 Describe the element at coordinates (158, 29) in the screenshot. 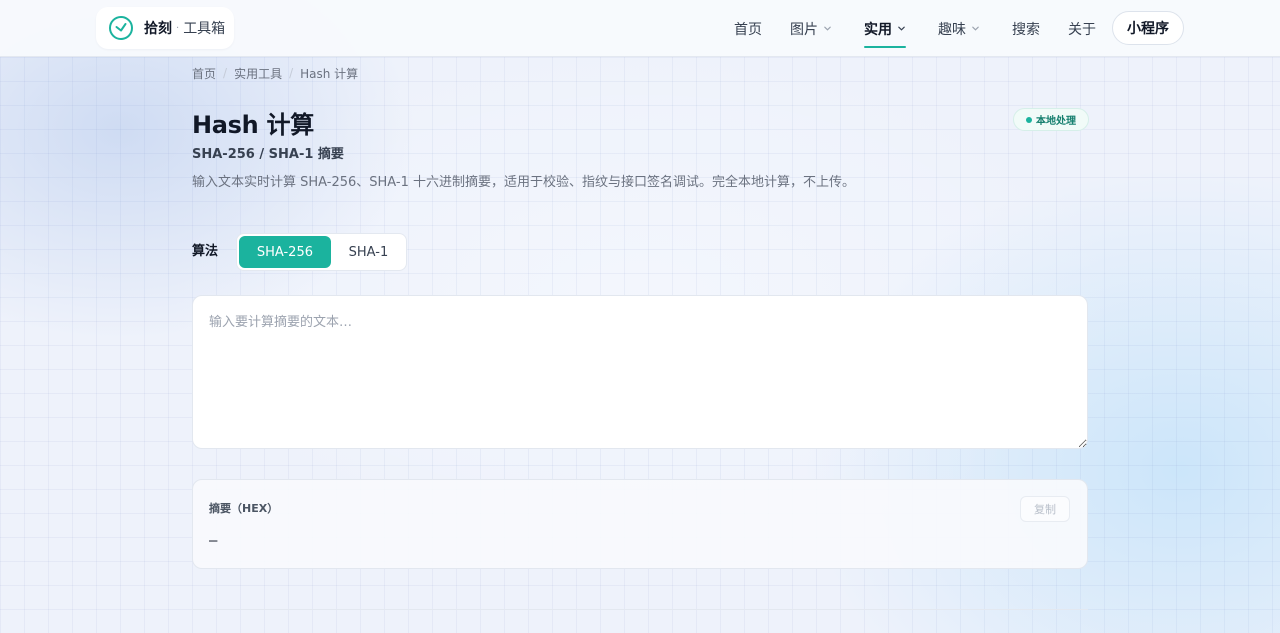

I see `logo-name: 拾刻` at that location.